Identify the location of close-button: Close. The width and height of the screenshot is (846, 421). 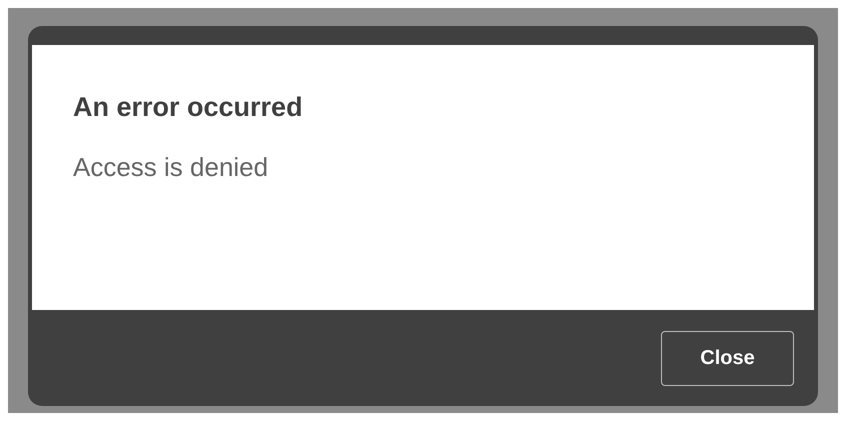
(727, 358).